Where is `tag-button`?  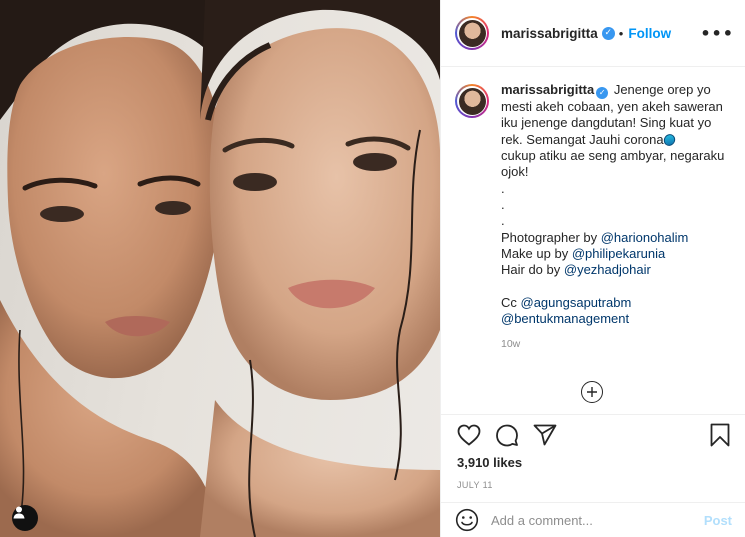
tag-button is located at coordinates (25, 518).